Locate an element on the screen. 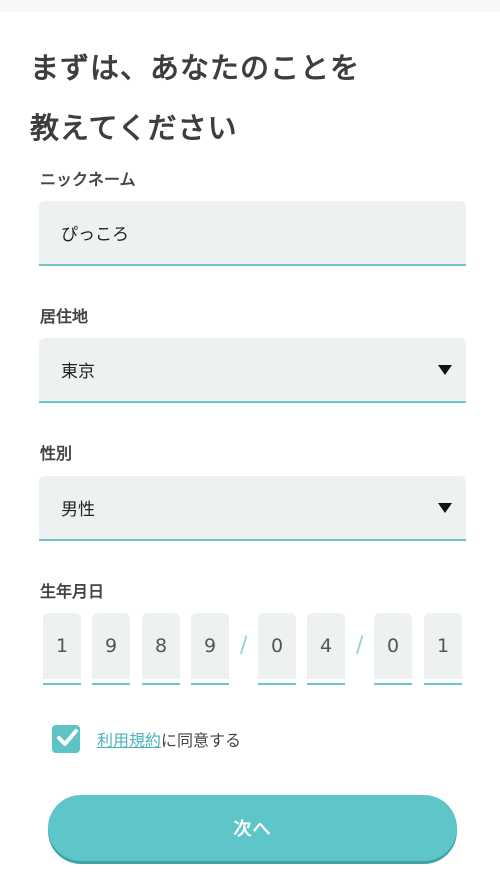  birthdate-digit-year-1: 1 is located at coordinates (62, 649).